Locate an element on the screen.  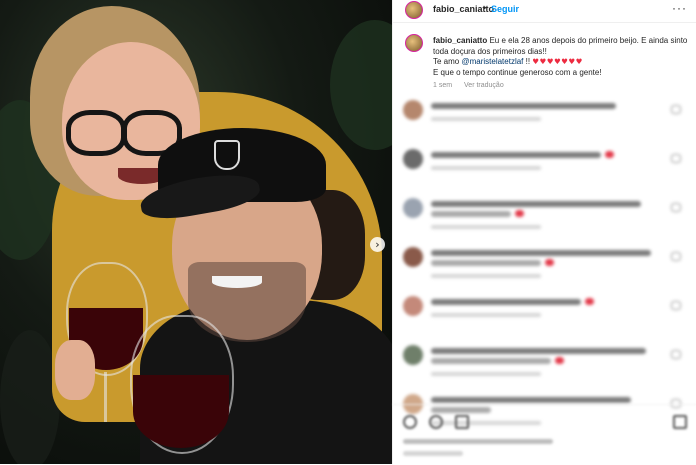
caption-avatar is located at coordinates (414, 43).